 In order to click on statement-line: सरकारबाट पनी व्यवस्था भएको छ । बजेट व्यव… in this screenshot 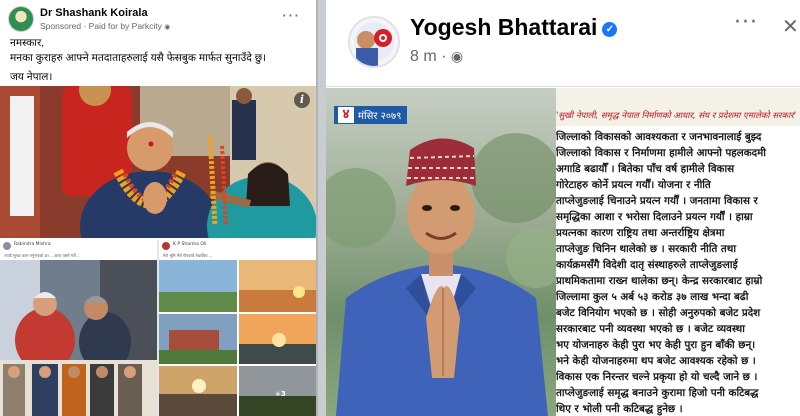, I will do `click(650, 329)`.